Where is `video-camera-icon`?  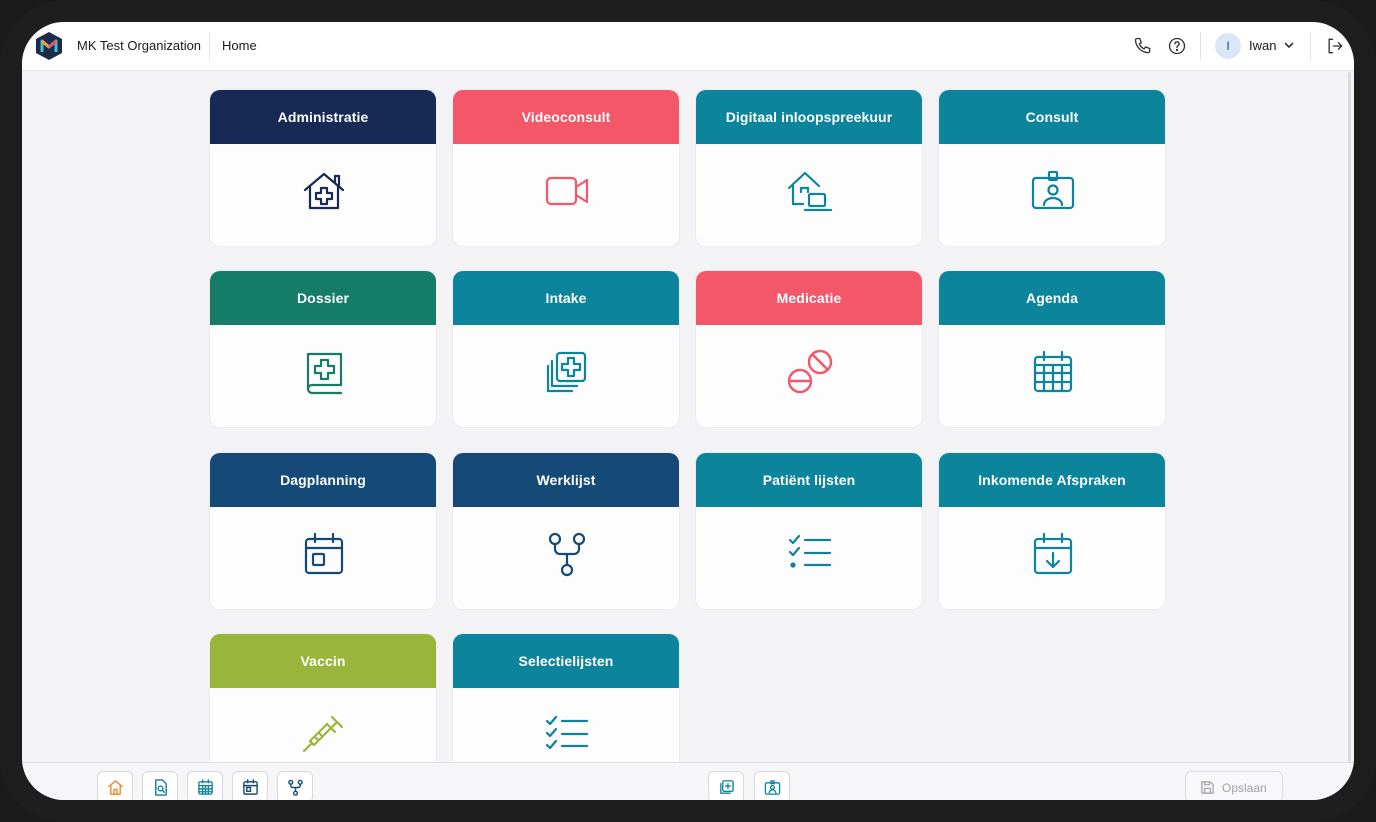 video-camera-icon is located at coordinates (567, 191).